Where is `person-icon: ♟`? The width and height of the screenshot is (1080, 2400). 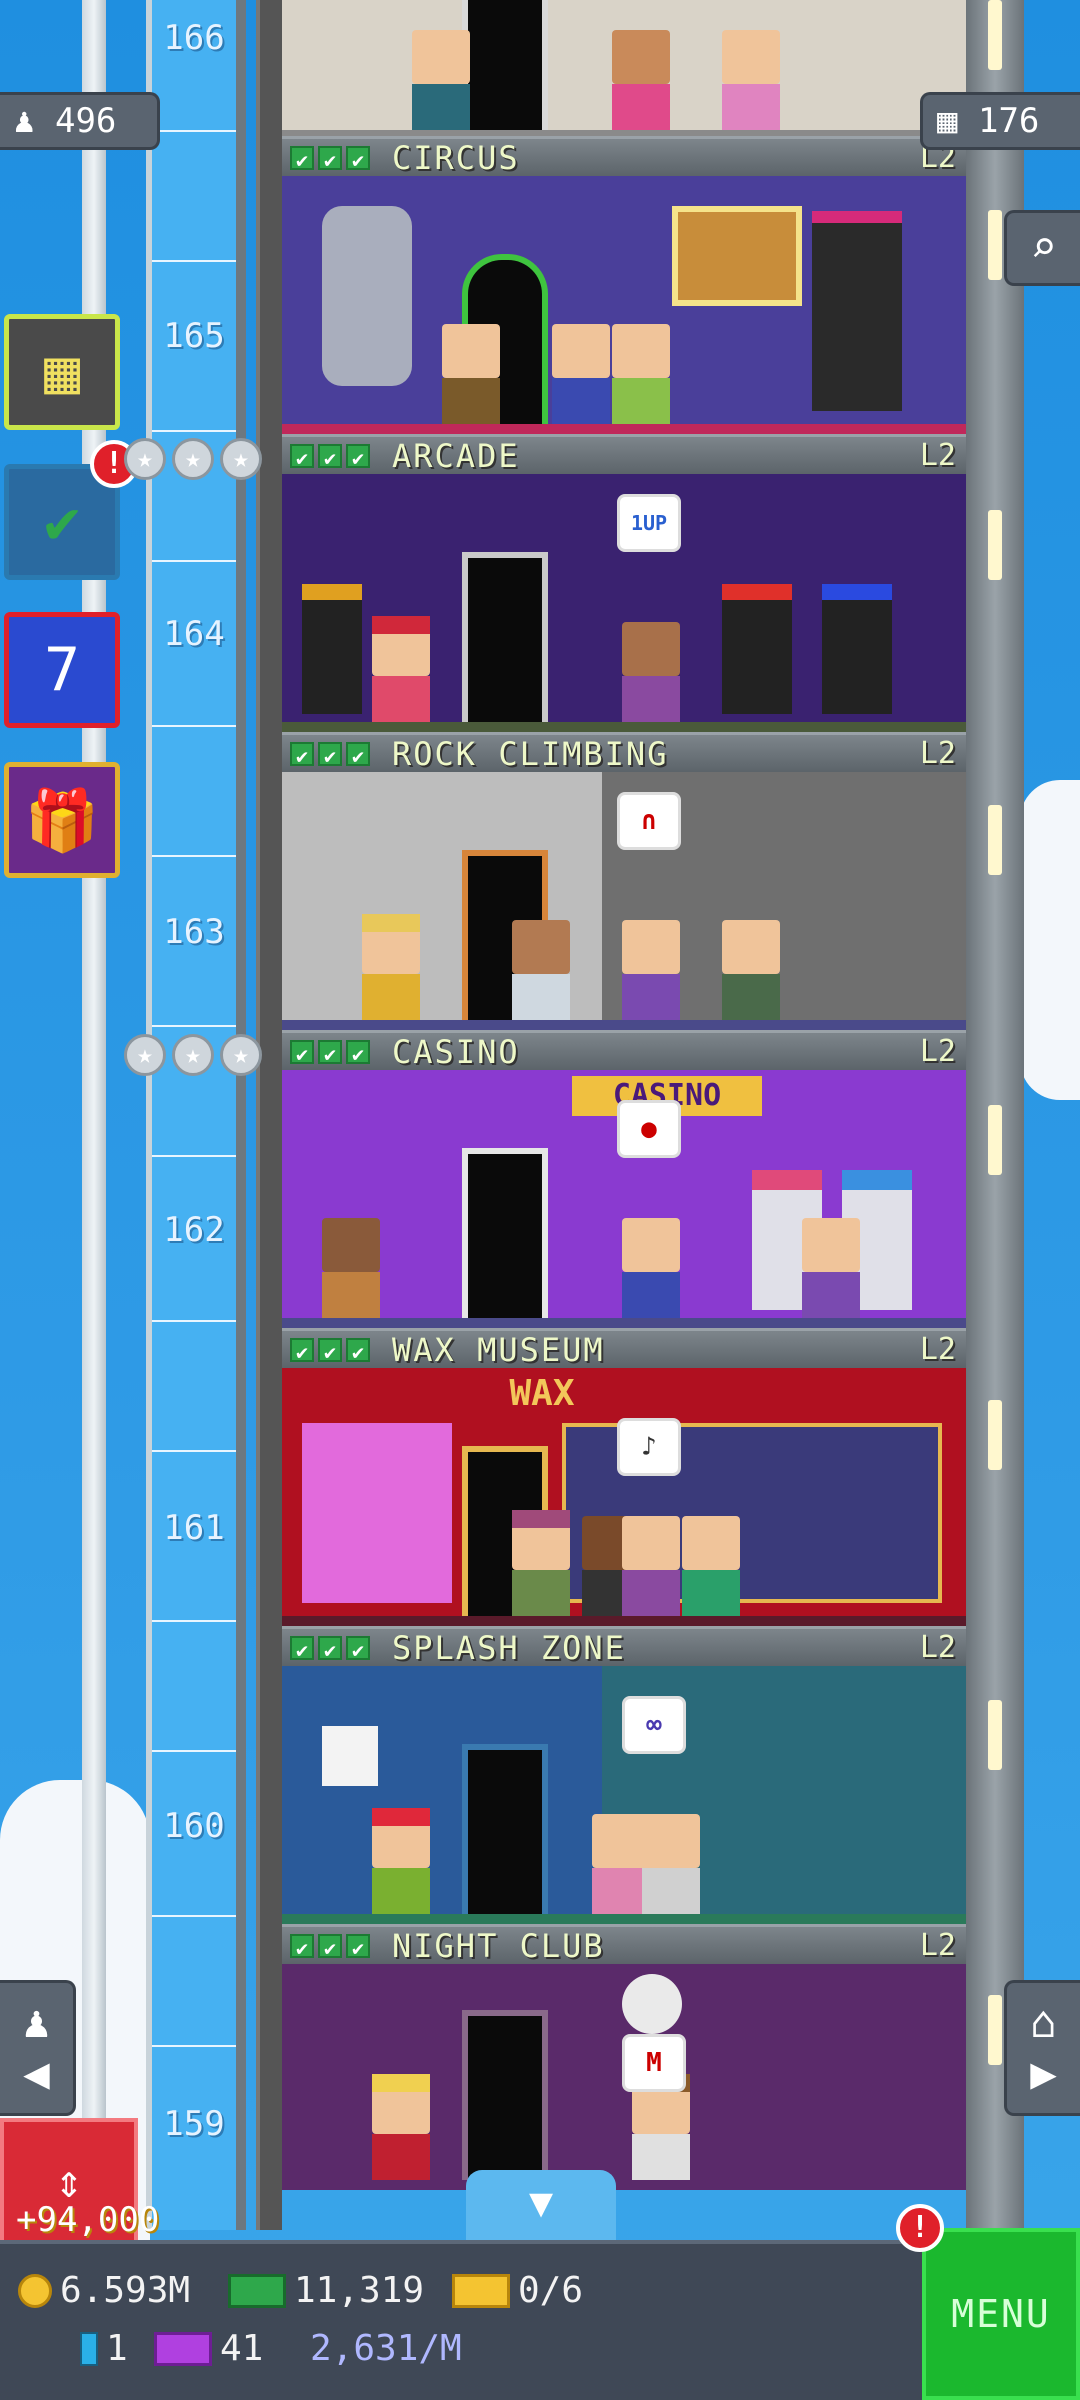
person-icon: ♟ is located at coordinates (36, 2022).